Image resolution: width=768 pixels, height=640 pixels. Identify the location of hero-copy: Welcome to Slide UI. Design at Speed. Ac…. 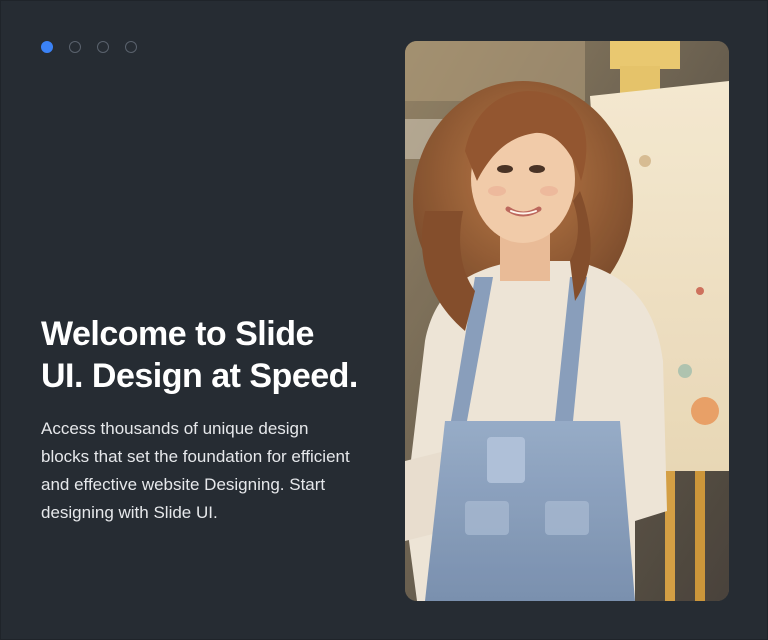
(201, 420).